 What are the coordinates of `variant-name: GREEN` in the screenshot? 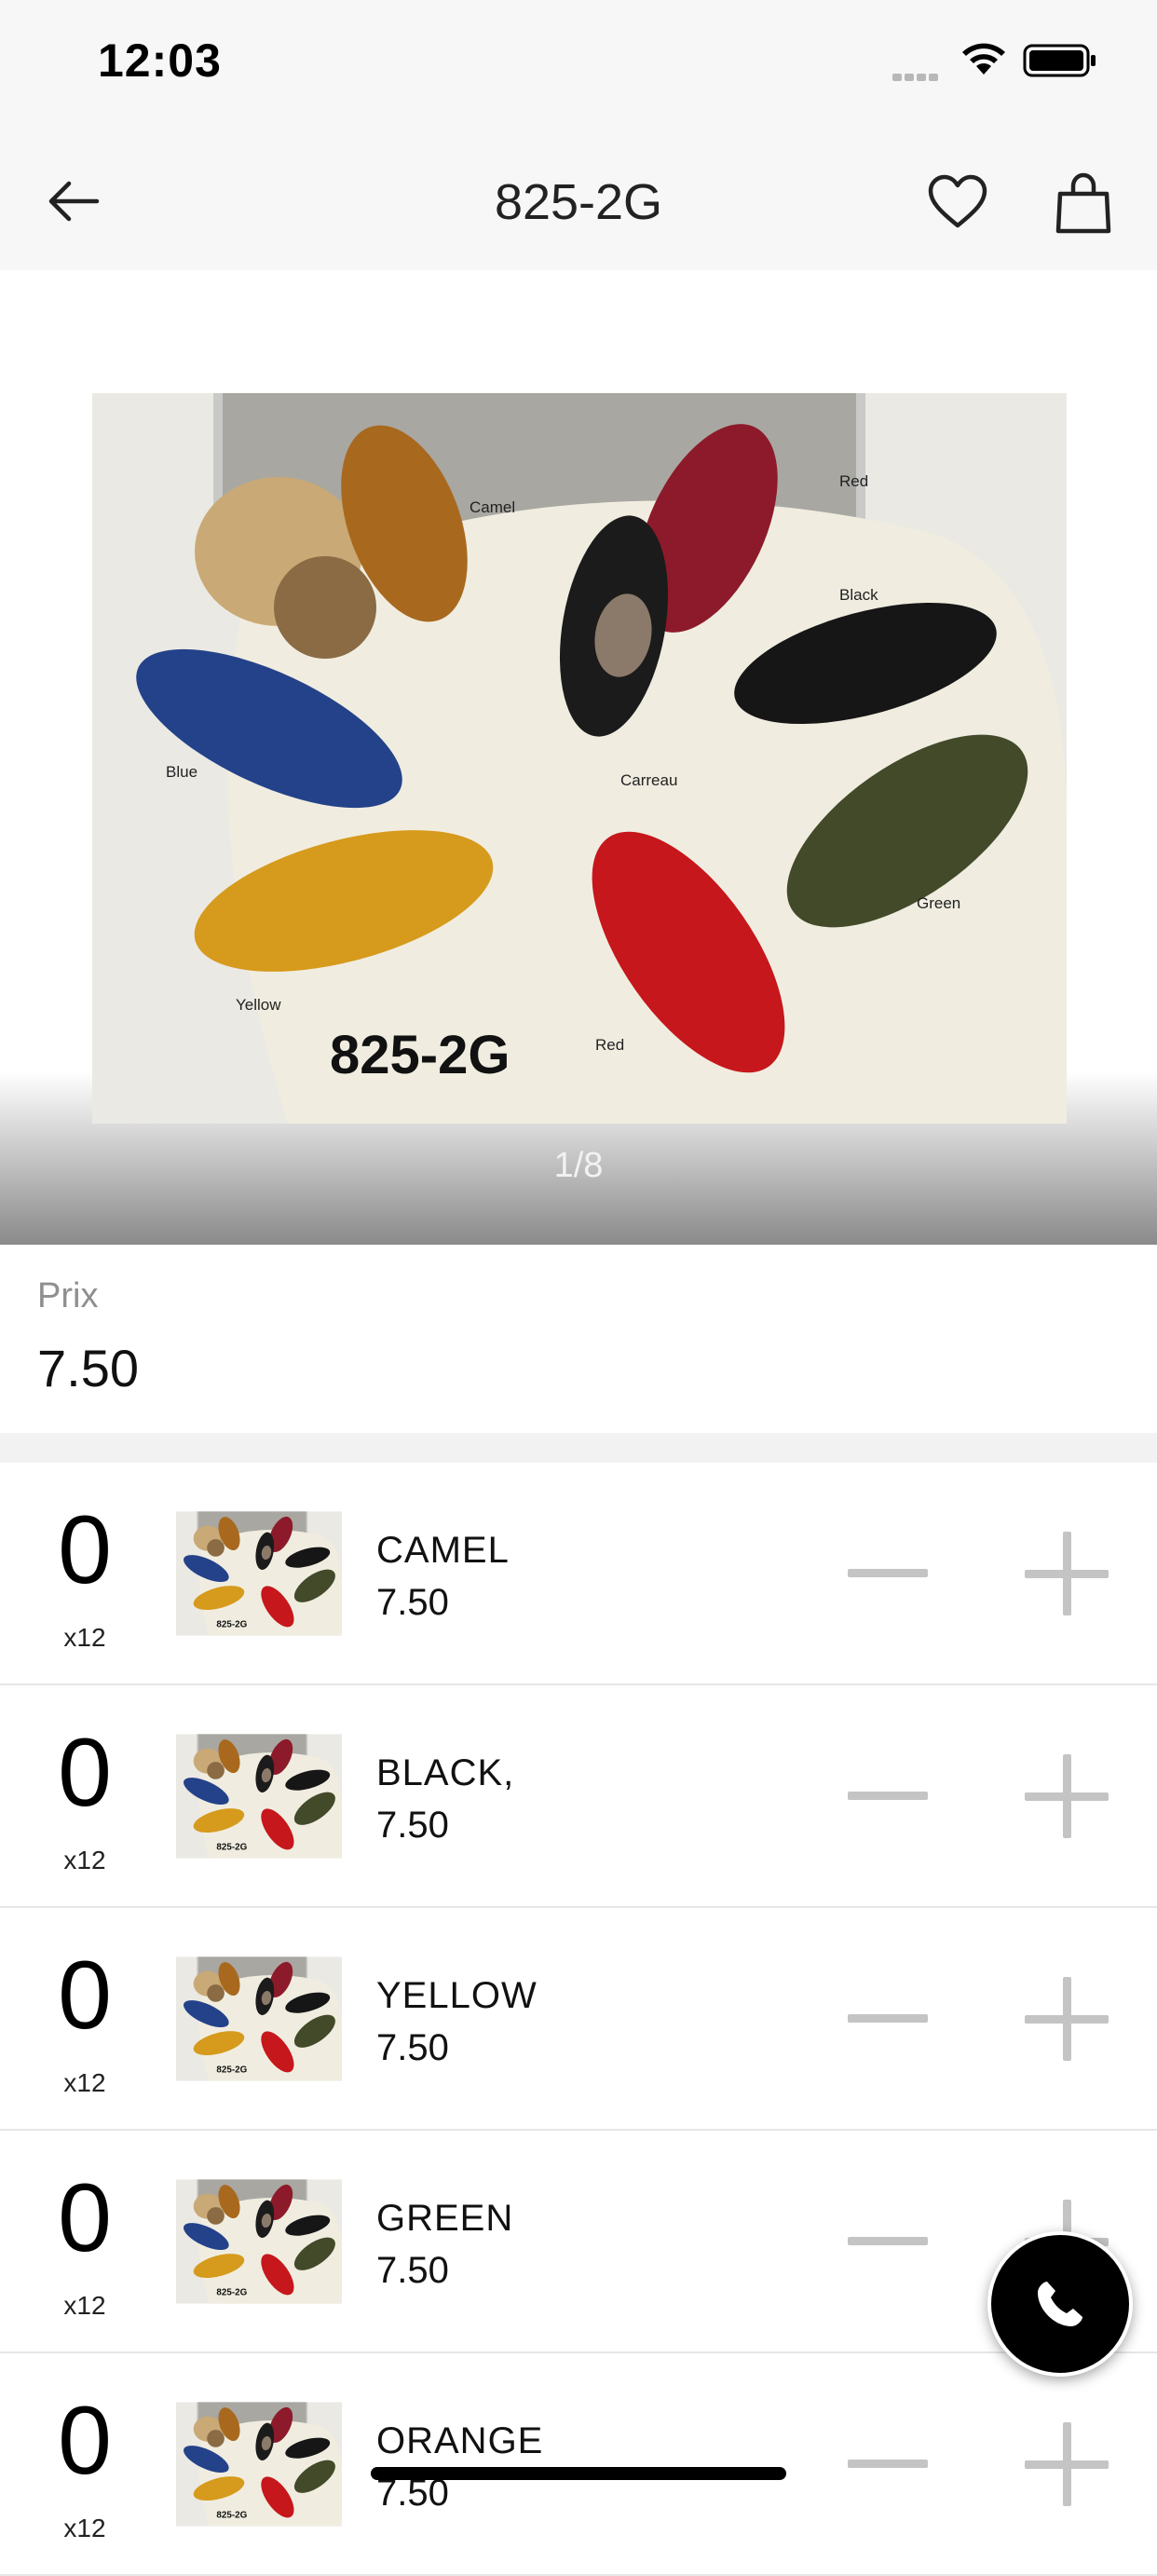 It's located at (445, 2218).